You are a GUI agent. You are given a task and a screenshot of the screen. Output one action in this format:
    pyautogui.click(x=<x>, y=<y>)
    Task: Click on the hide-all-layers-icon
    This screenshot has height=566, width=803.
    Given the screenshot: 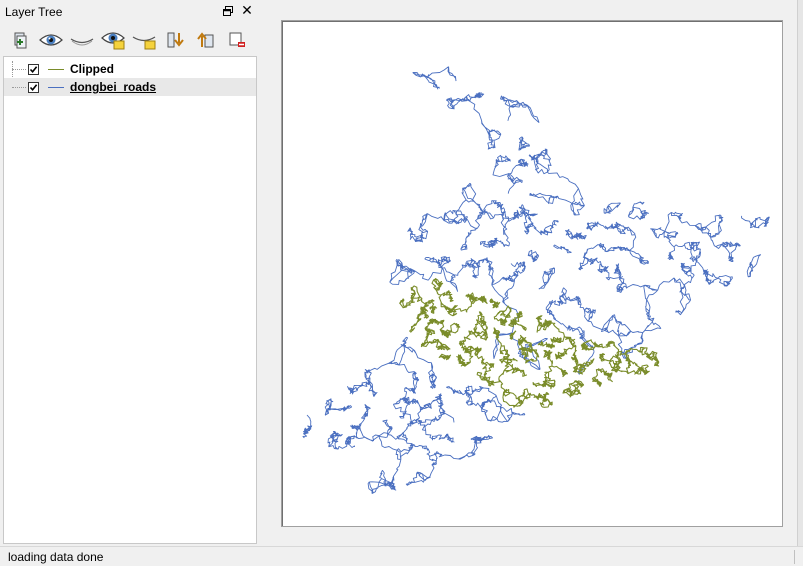 What is the action you would take?
    pyautogui.click(x=82, y=42)
    